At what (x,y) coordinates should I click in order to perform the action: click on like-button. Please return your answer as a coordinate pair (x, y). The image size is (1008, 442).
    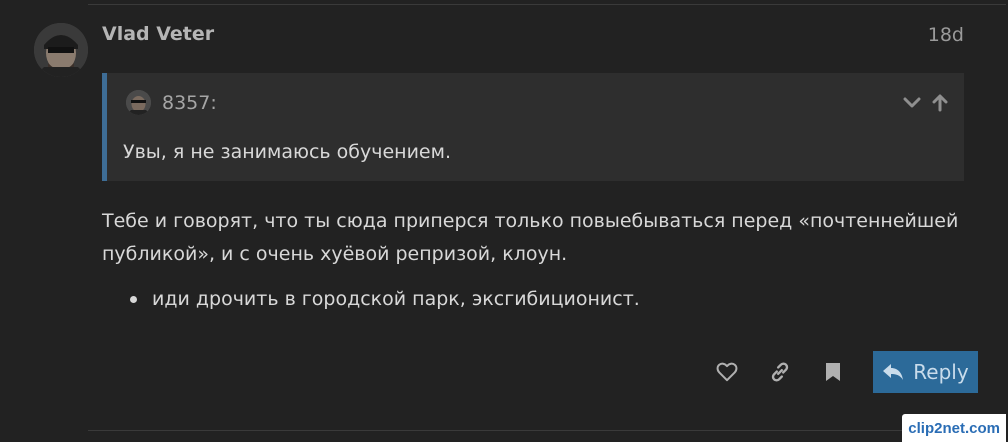
    Looking at the image, I should click on (726, 372).